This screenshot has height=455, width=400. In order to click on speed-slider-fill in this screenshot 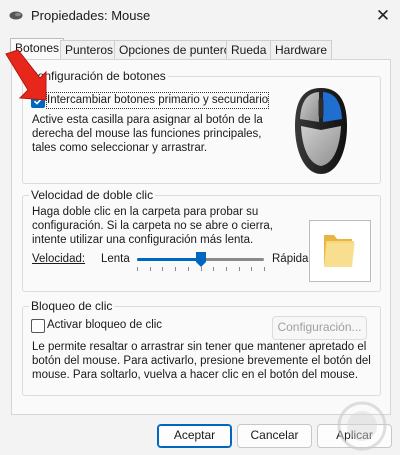, I will do `click(169, 259)`.